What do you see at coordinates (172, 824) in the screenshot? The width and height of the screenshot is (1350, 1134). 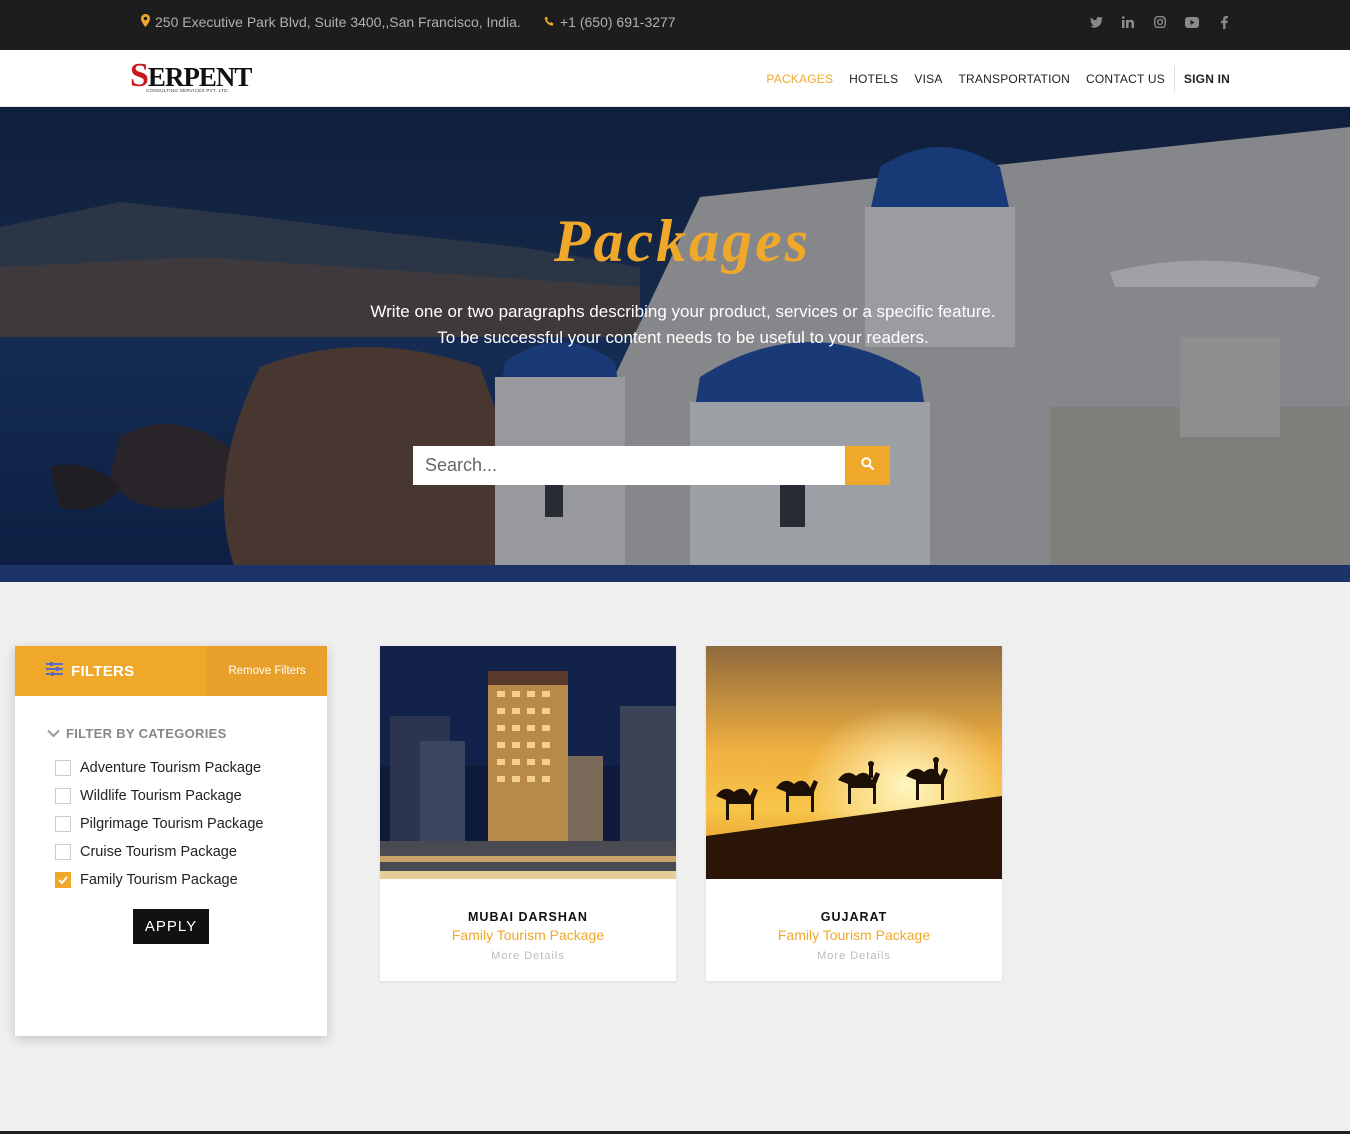 I see `category-label: Pilgrimage Tourism Package` at bounding box center [172, 824].